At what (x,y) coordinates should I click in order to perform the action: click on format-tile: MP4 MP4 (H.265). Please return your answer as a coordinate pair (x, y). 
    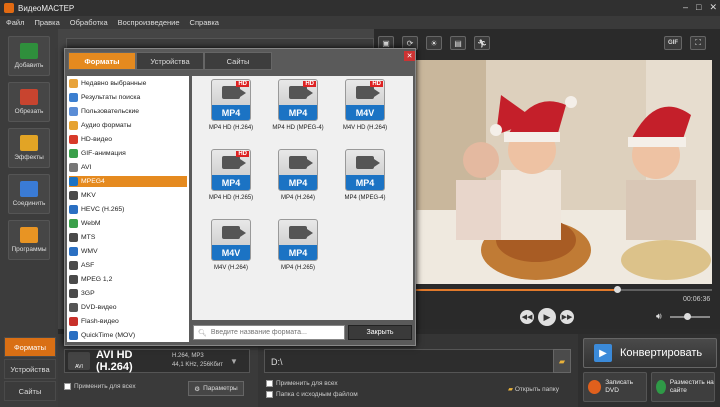
    Looking at the image, I should click on (298, 250).